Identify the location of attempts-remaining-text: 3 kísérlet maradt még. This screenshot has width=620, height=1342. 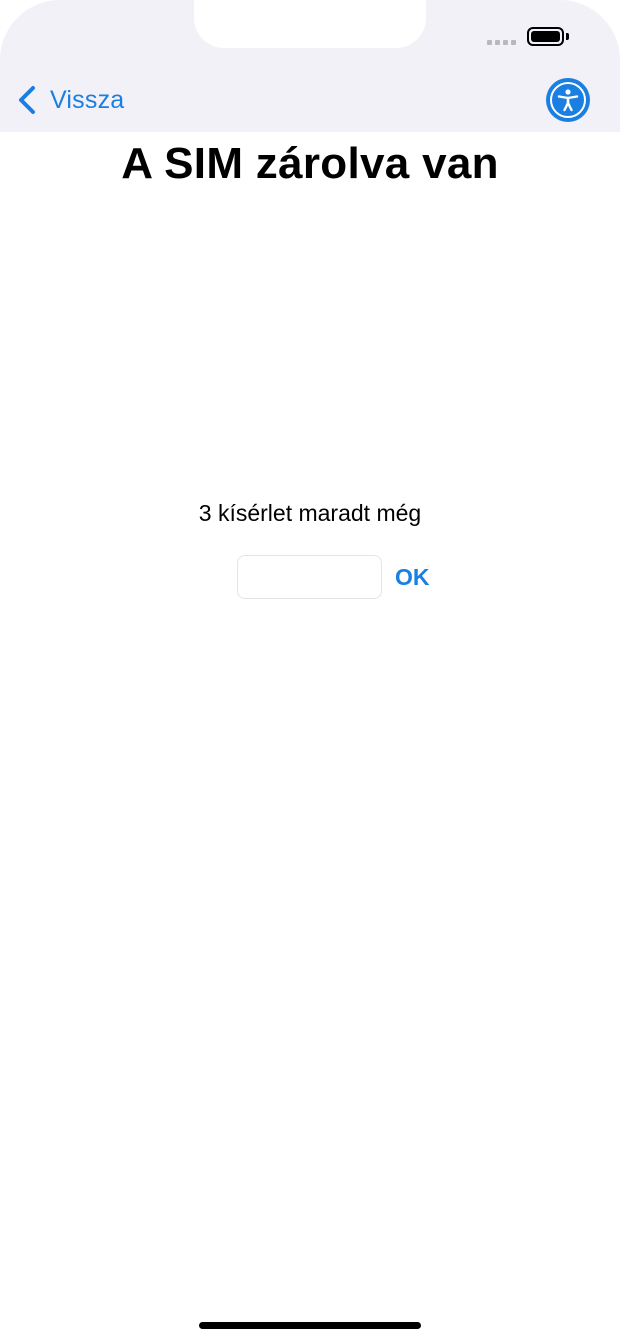
(310, 513).